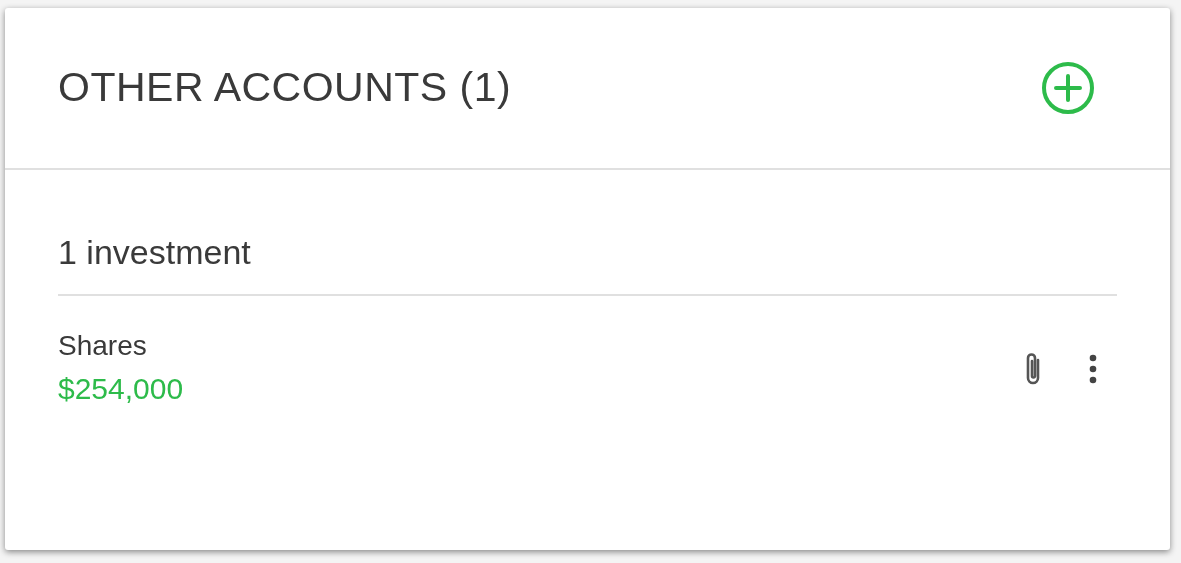  Describe the element at coordinates (1068, 88) in the screenshot. I see `add-icon` at that location.